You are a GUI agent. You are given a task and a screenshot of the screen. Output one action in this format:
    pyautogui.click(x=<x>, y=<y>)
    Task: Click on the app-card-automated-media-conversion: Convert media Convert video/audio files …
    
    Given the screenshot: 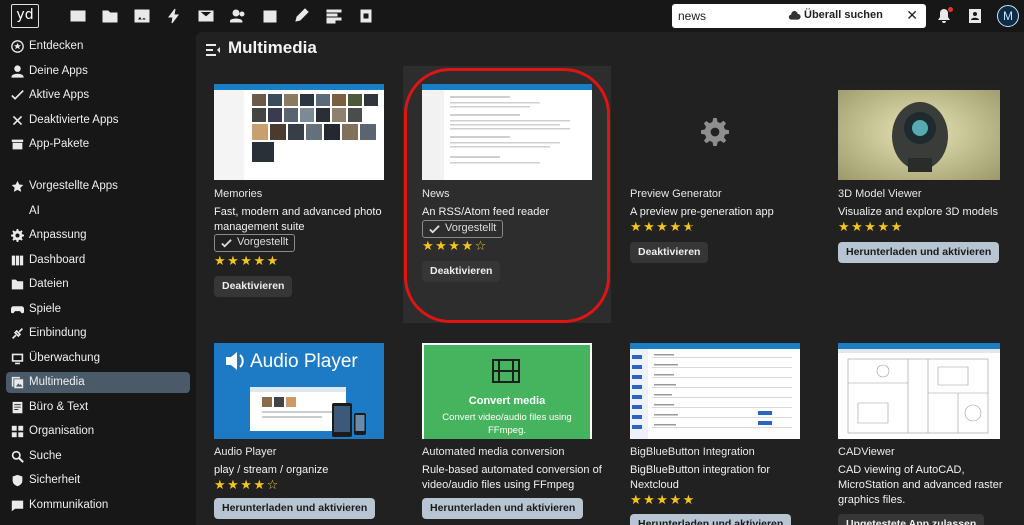 What is the action you would take?
    pyautogui.click(x=520, y=434)
    